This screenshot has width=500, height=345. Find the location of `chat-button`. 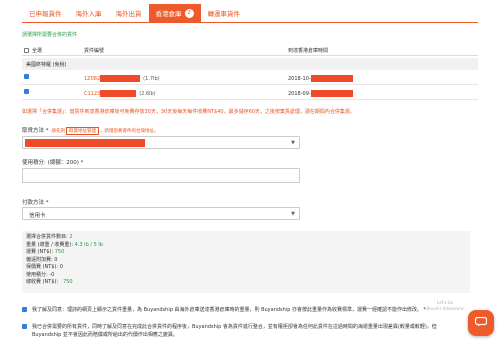

chat-button is located at coordinates (481, 323).